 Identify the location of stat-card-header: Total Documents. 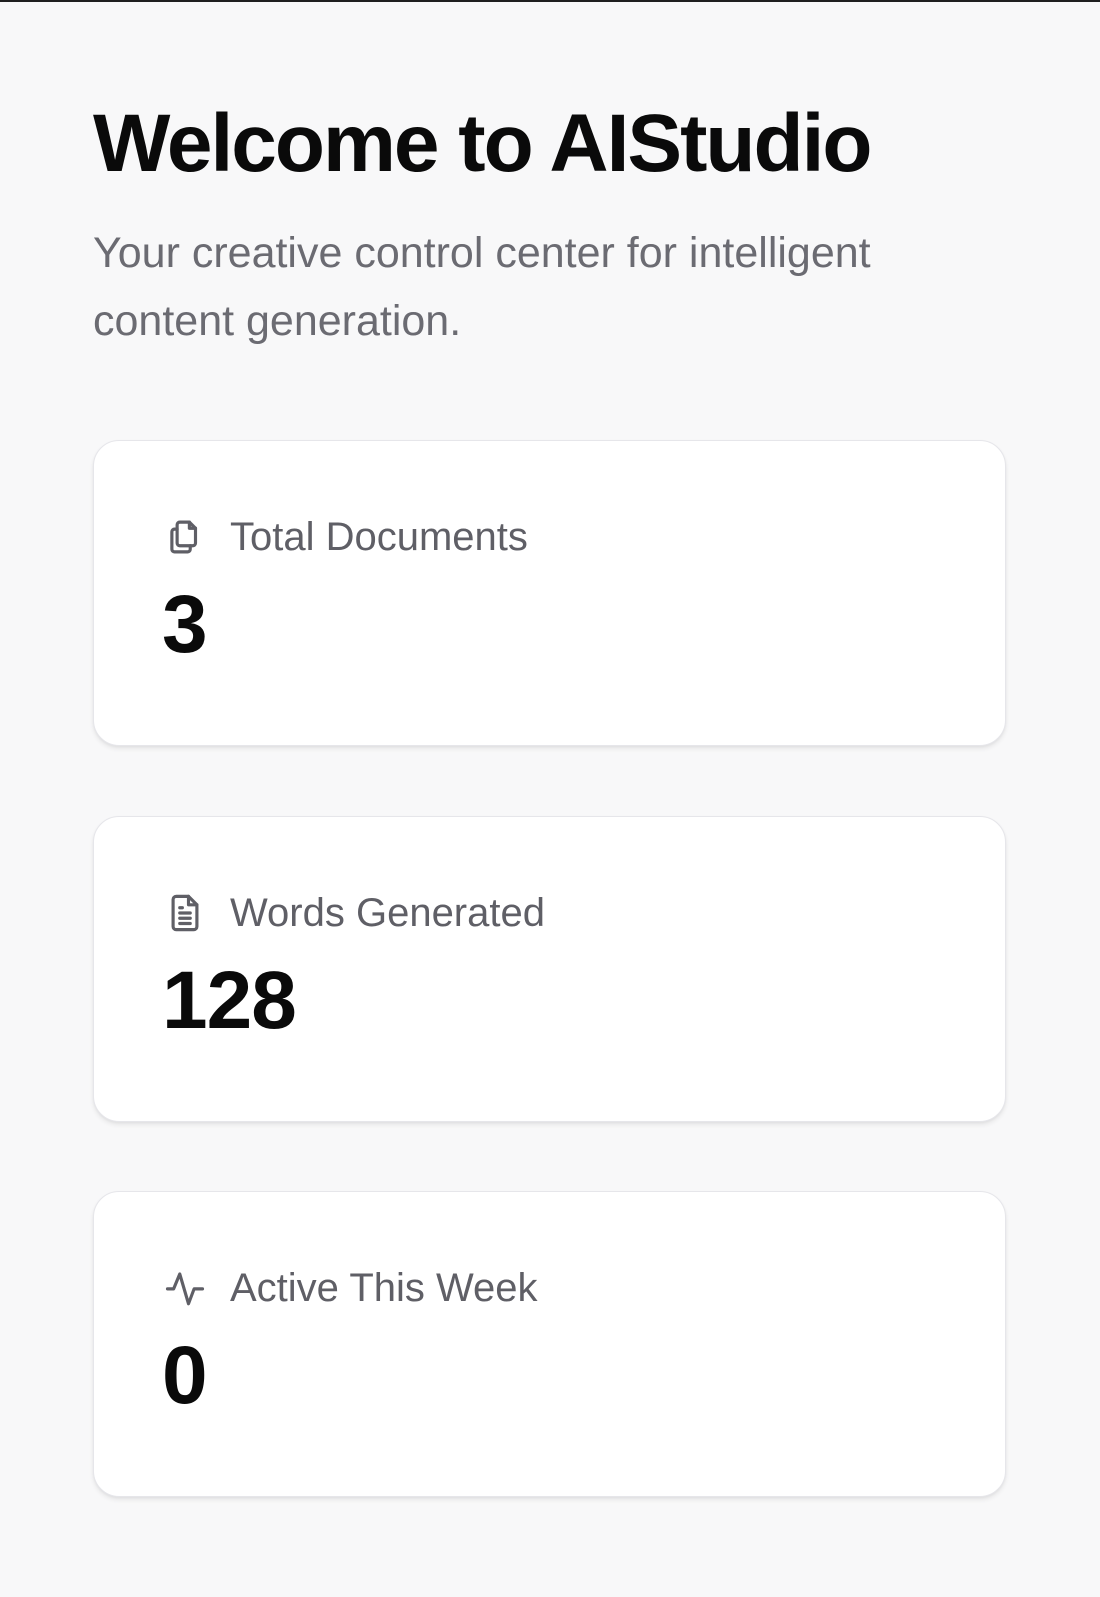
(346, 537).